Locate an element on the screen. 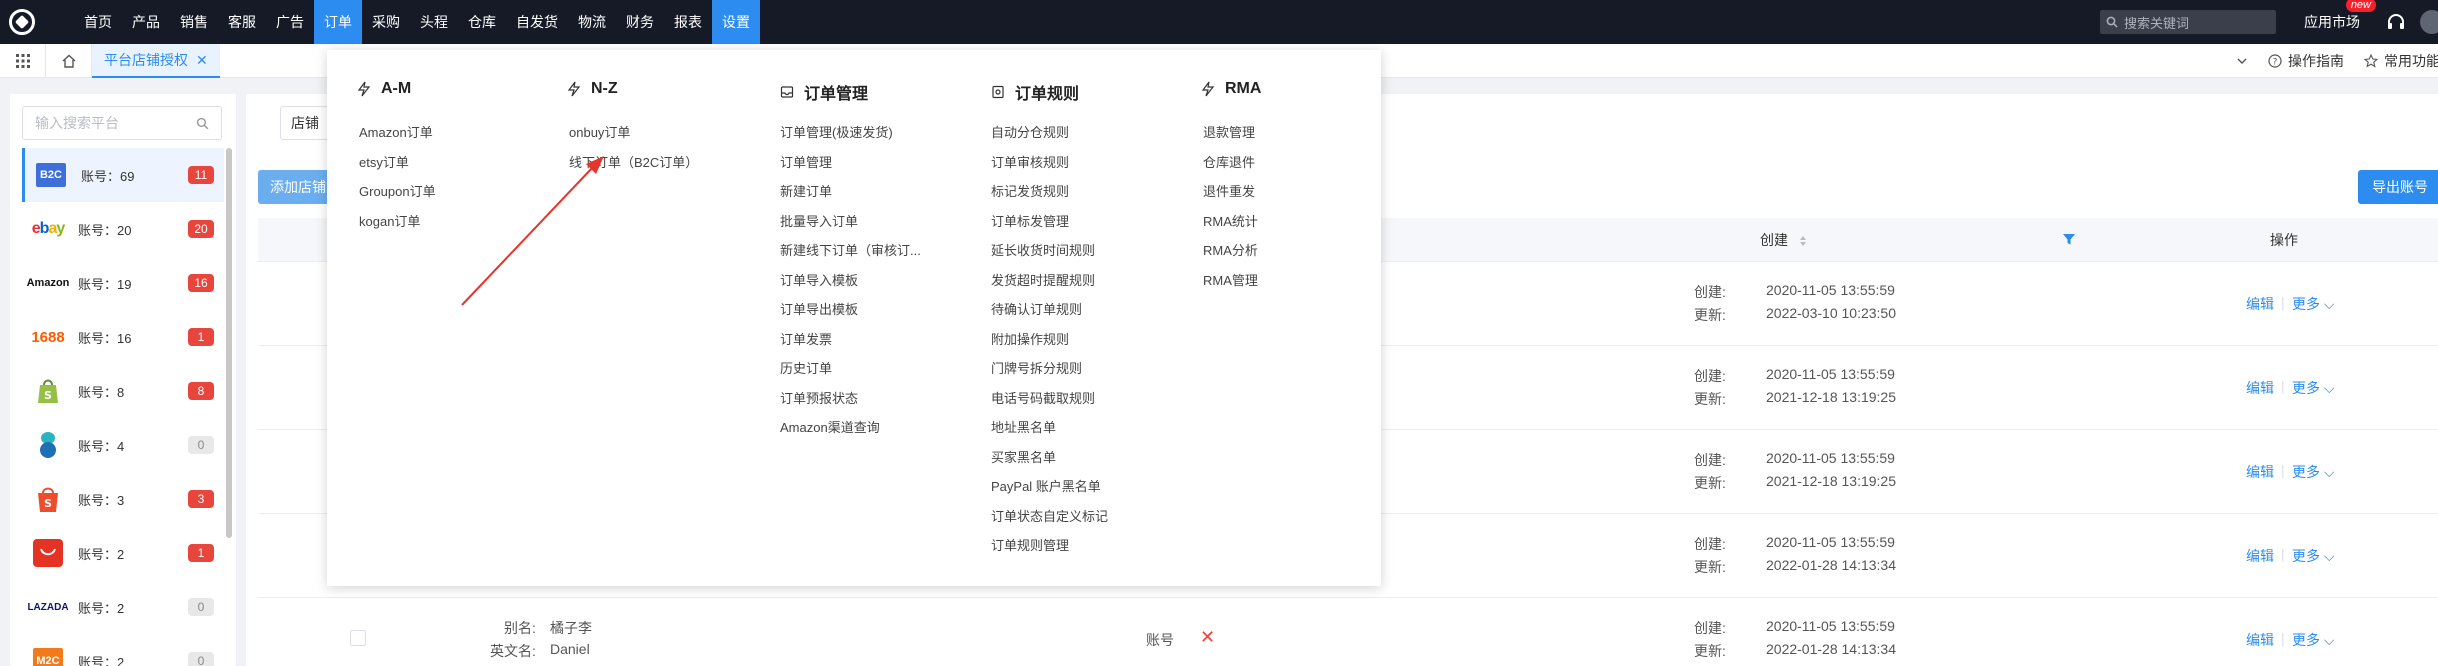 This screenshot has width=2438, height=666. home-icon is located at coordinates (69, 60).